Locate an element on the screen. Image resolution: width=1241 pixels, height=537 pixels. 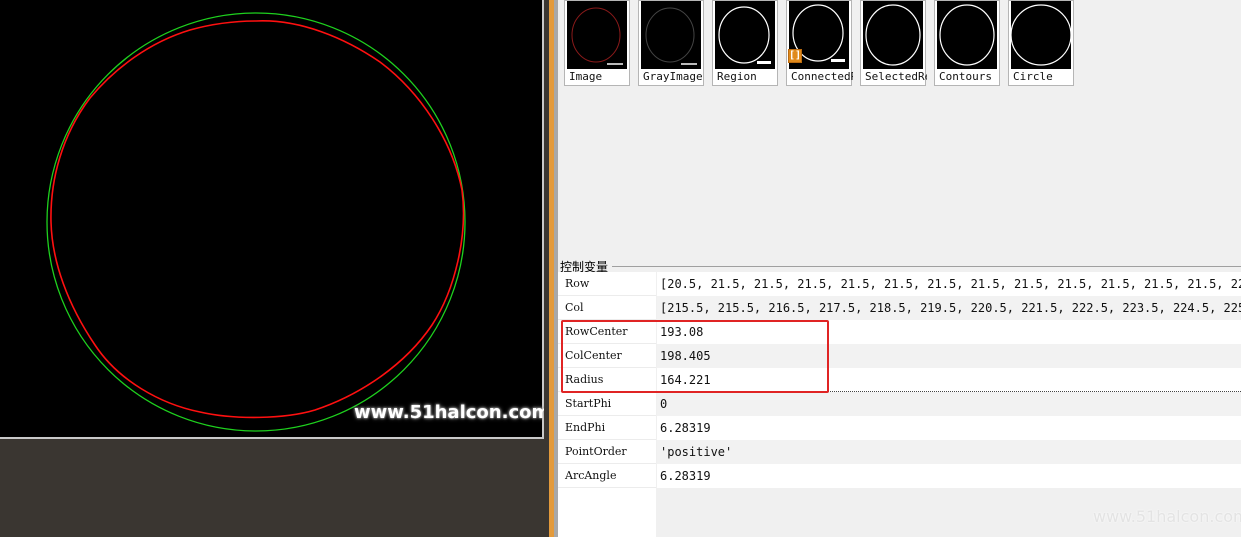
variable-row-arcangle: ArcAngle 6.28319 is located at coordinates (899, 476).